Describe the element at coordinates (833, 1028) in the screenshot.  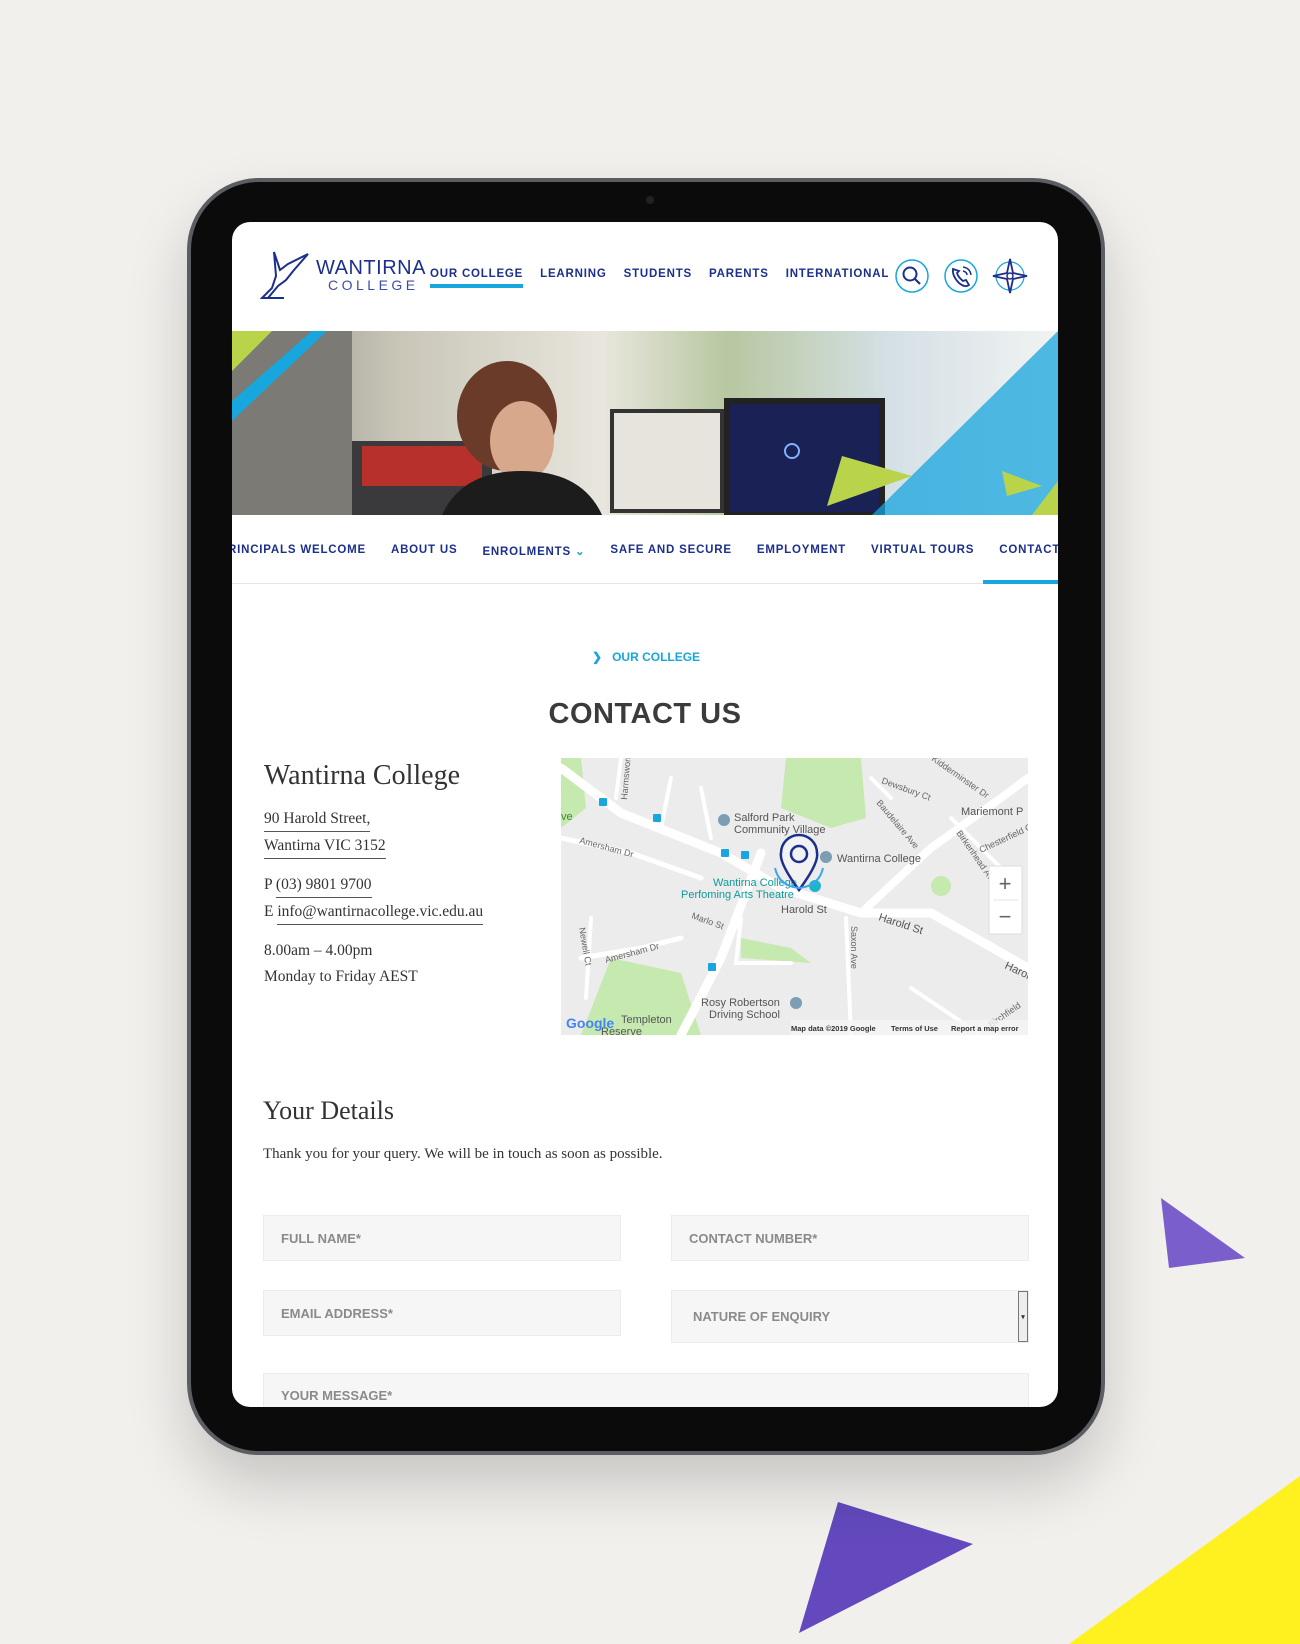
I see `map-attribution: Map data ©2019 Google` at that location.